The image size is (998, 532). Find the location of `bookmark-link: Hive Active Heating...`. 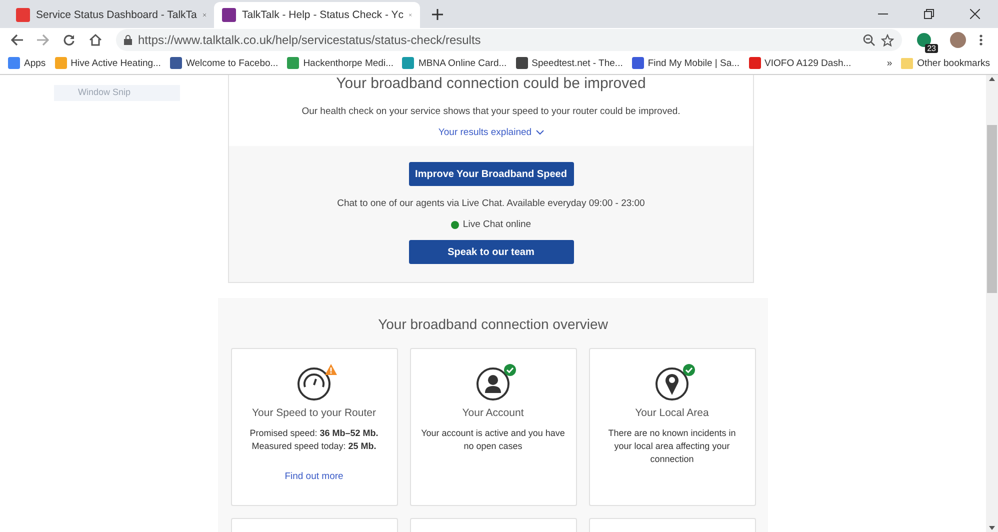

bookmark-link: Hive Active Heating... is located at coordinates (107, 63).